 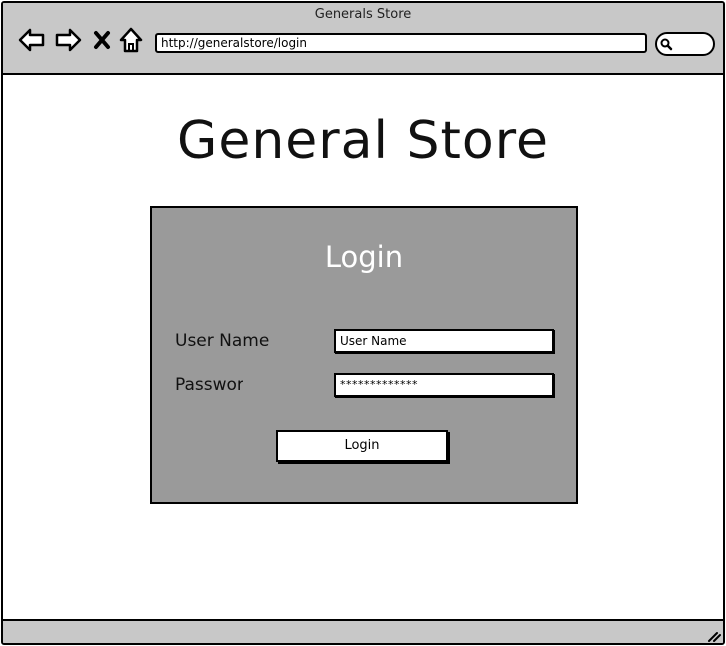 I want to click on resize-grip-icon, so click(x=713, y=635).